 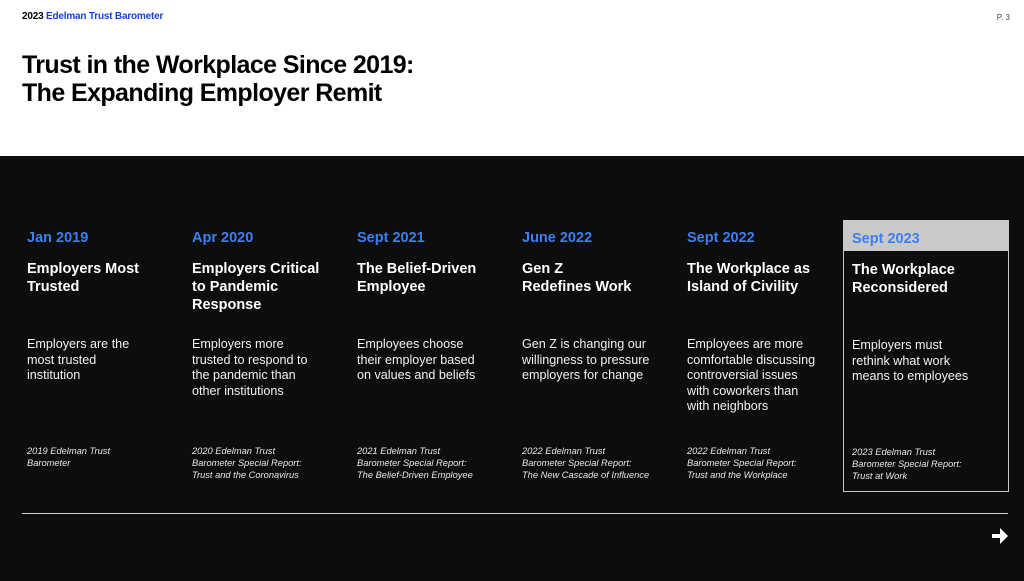 What do you see at coordinates (584, 344) in the screenshot?
I see `description-line: Gen Z is changing our` at bounding box center [584, 344].